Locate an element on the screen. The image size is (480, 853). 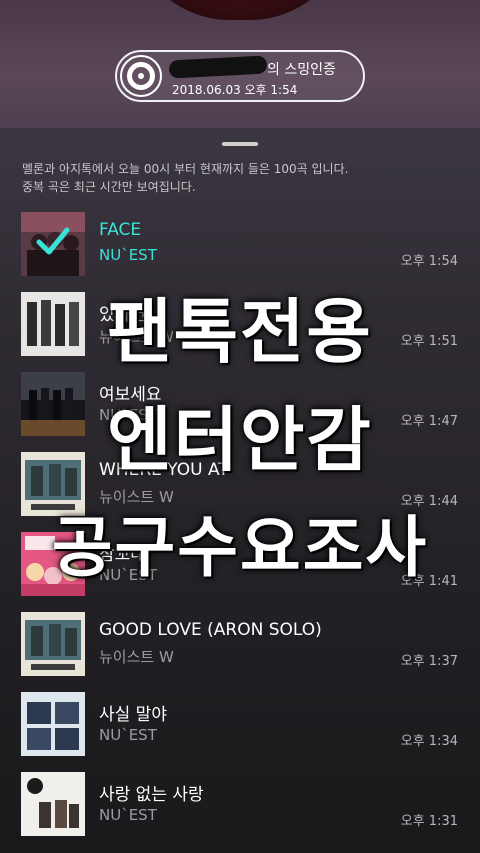
overlay-text-line-3: 공구수요조사 is located at coordinates (240, 547).